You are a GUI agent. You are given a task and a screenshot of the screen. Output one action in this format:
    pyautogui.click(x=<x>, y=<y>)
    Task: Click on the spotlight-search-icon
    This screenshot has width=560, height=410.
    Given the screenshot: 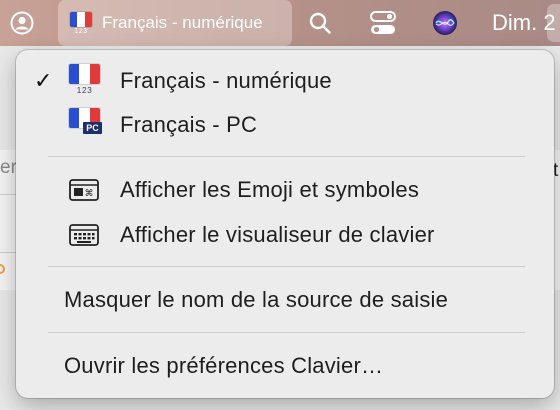 What is the action you would take?
    pyautogui.click(x=320, y=23)
    